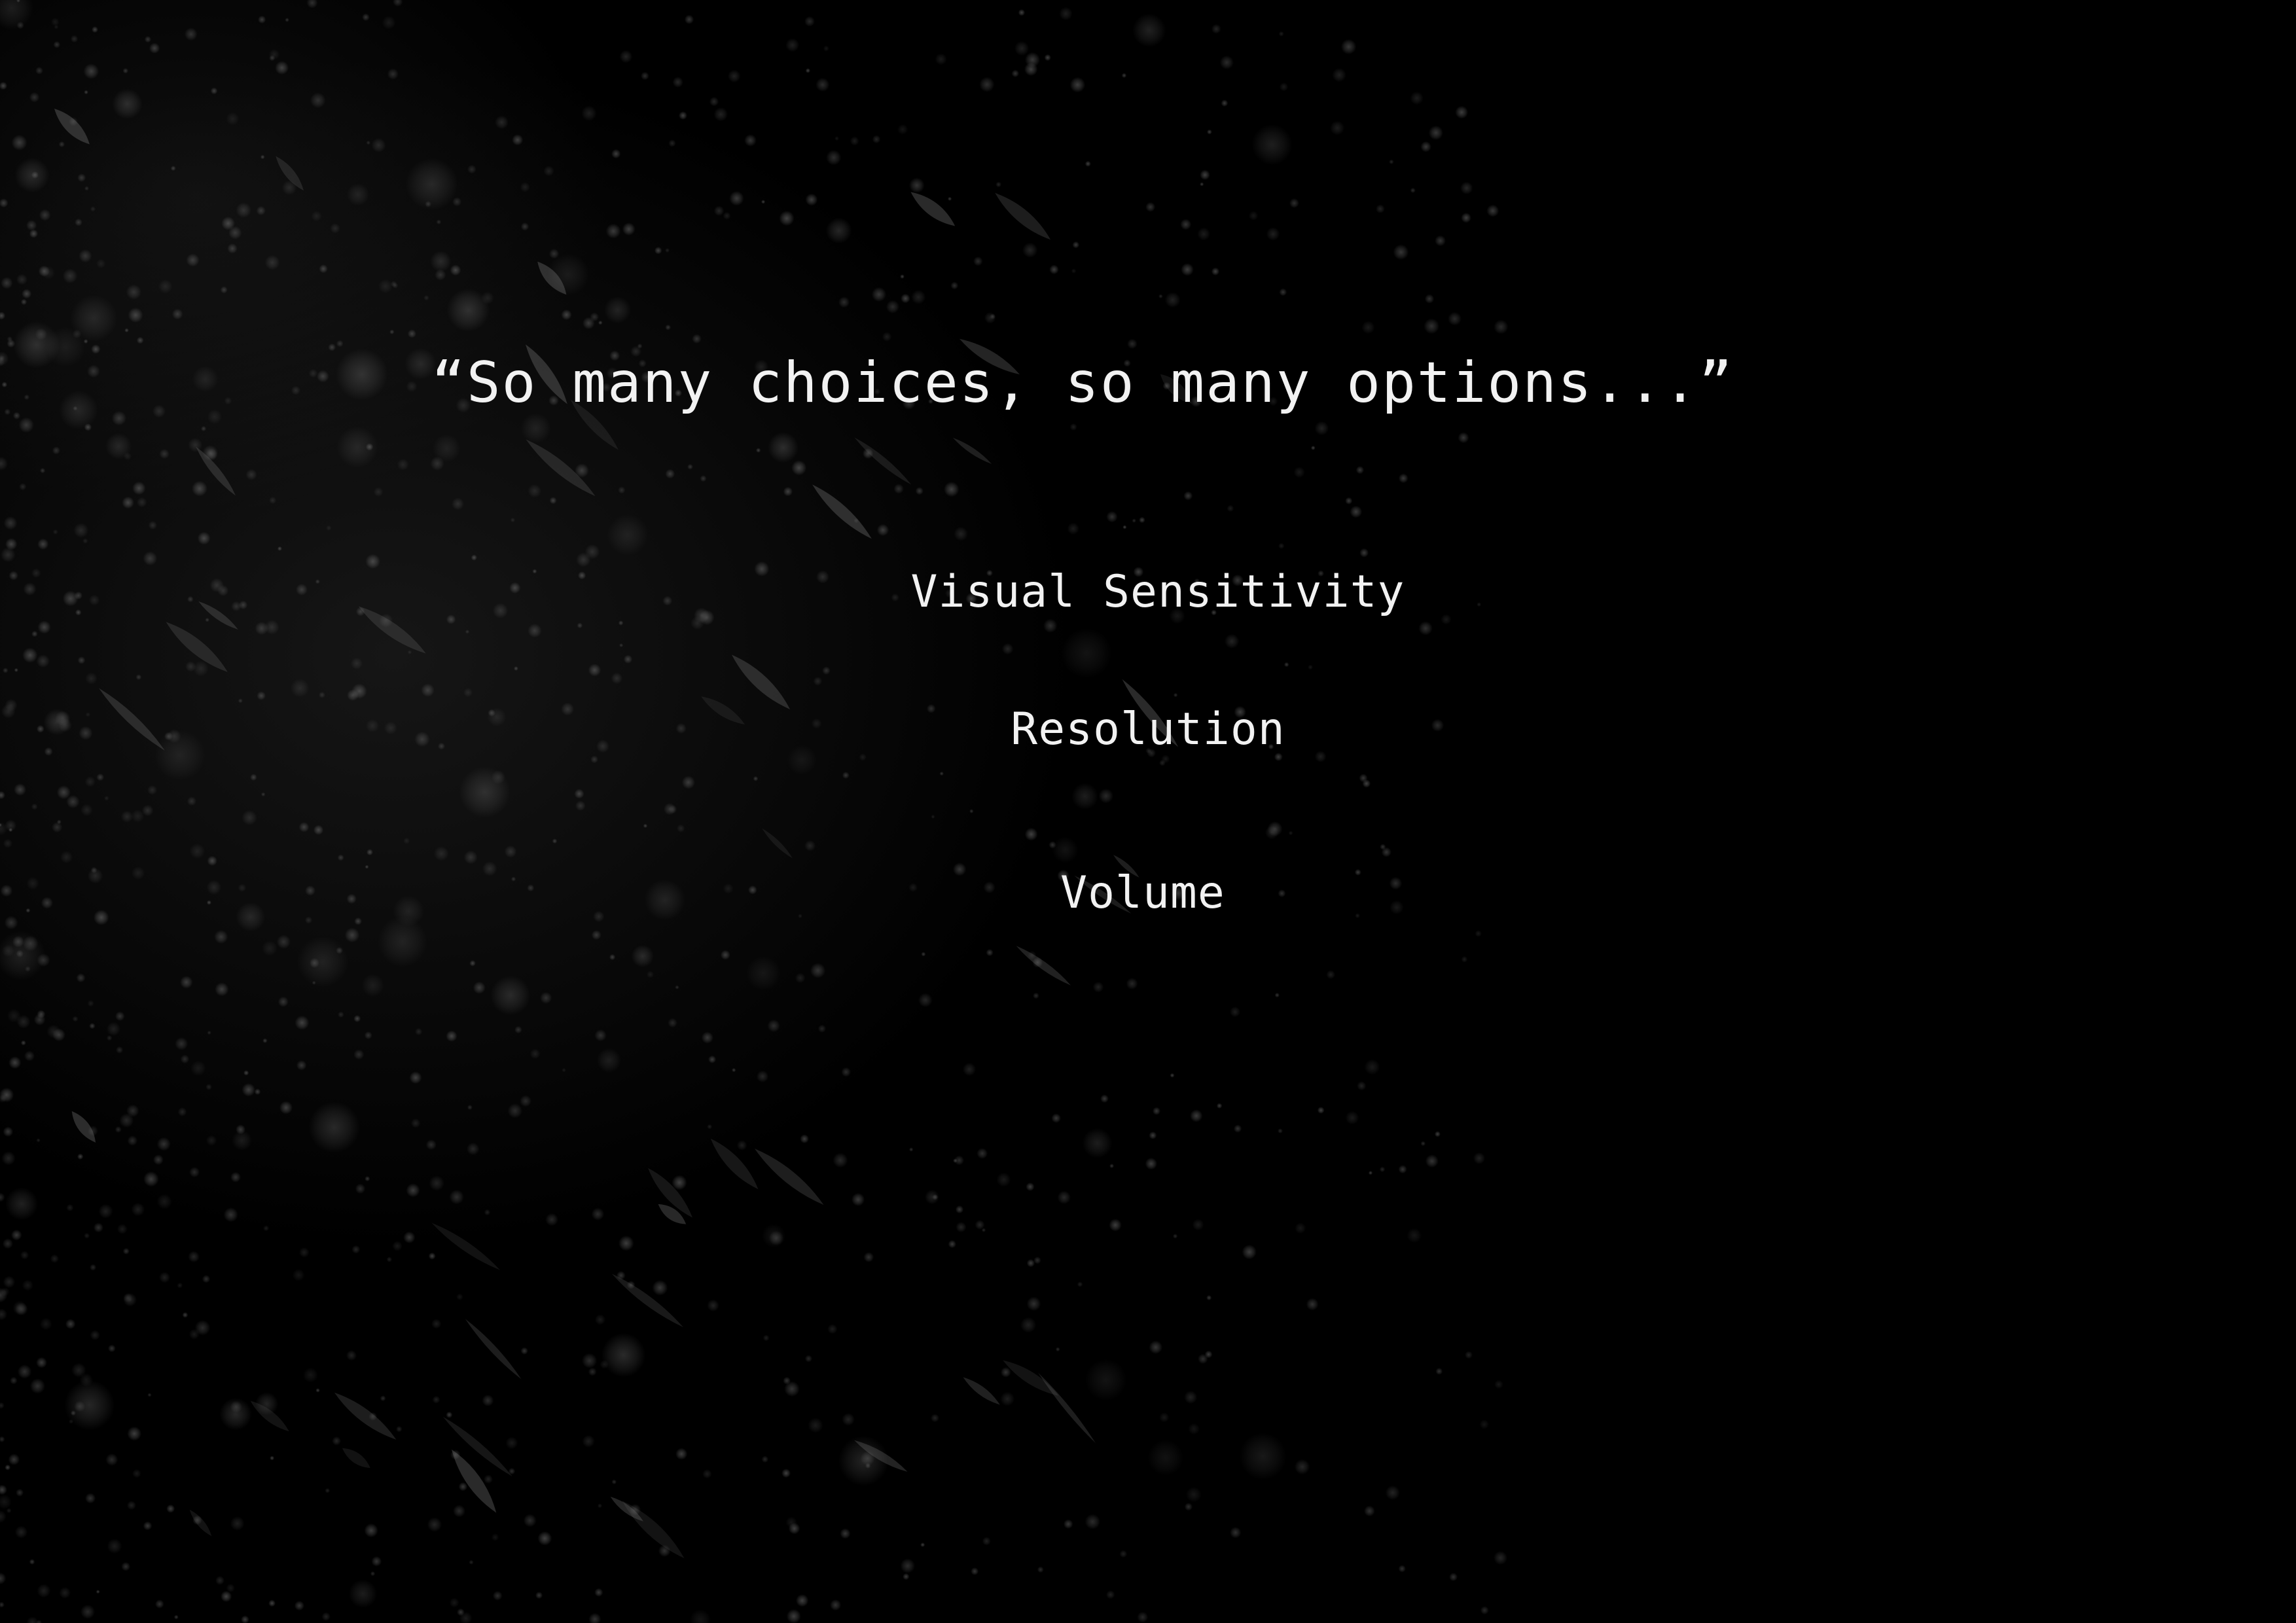  What do you see at coordinates (1145, 893) in the screenshot?
I see `menu-item-volume: Volume` at bounding box center [1145, 893].